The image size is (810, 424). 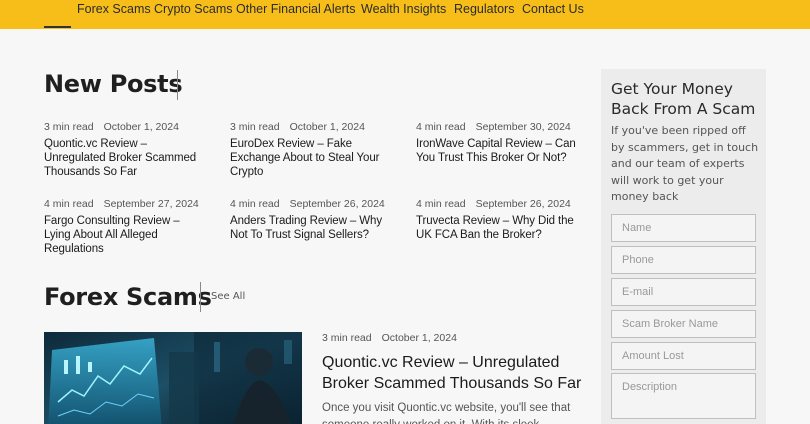 What do you see at coordinates (151, 204) in the screenshot?
I see `post-date: September 27, 2024` at bounding box center [151, 204].